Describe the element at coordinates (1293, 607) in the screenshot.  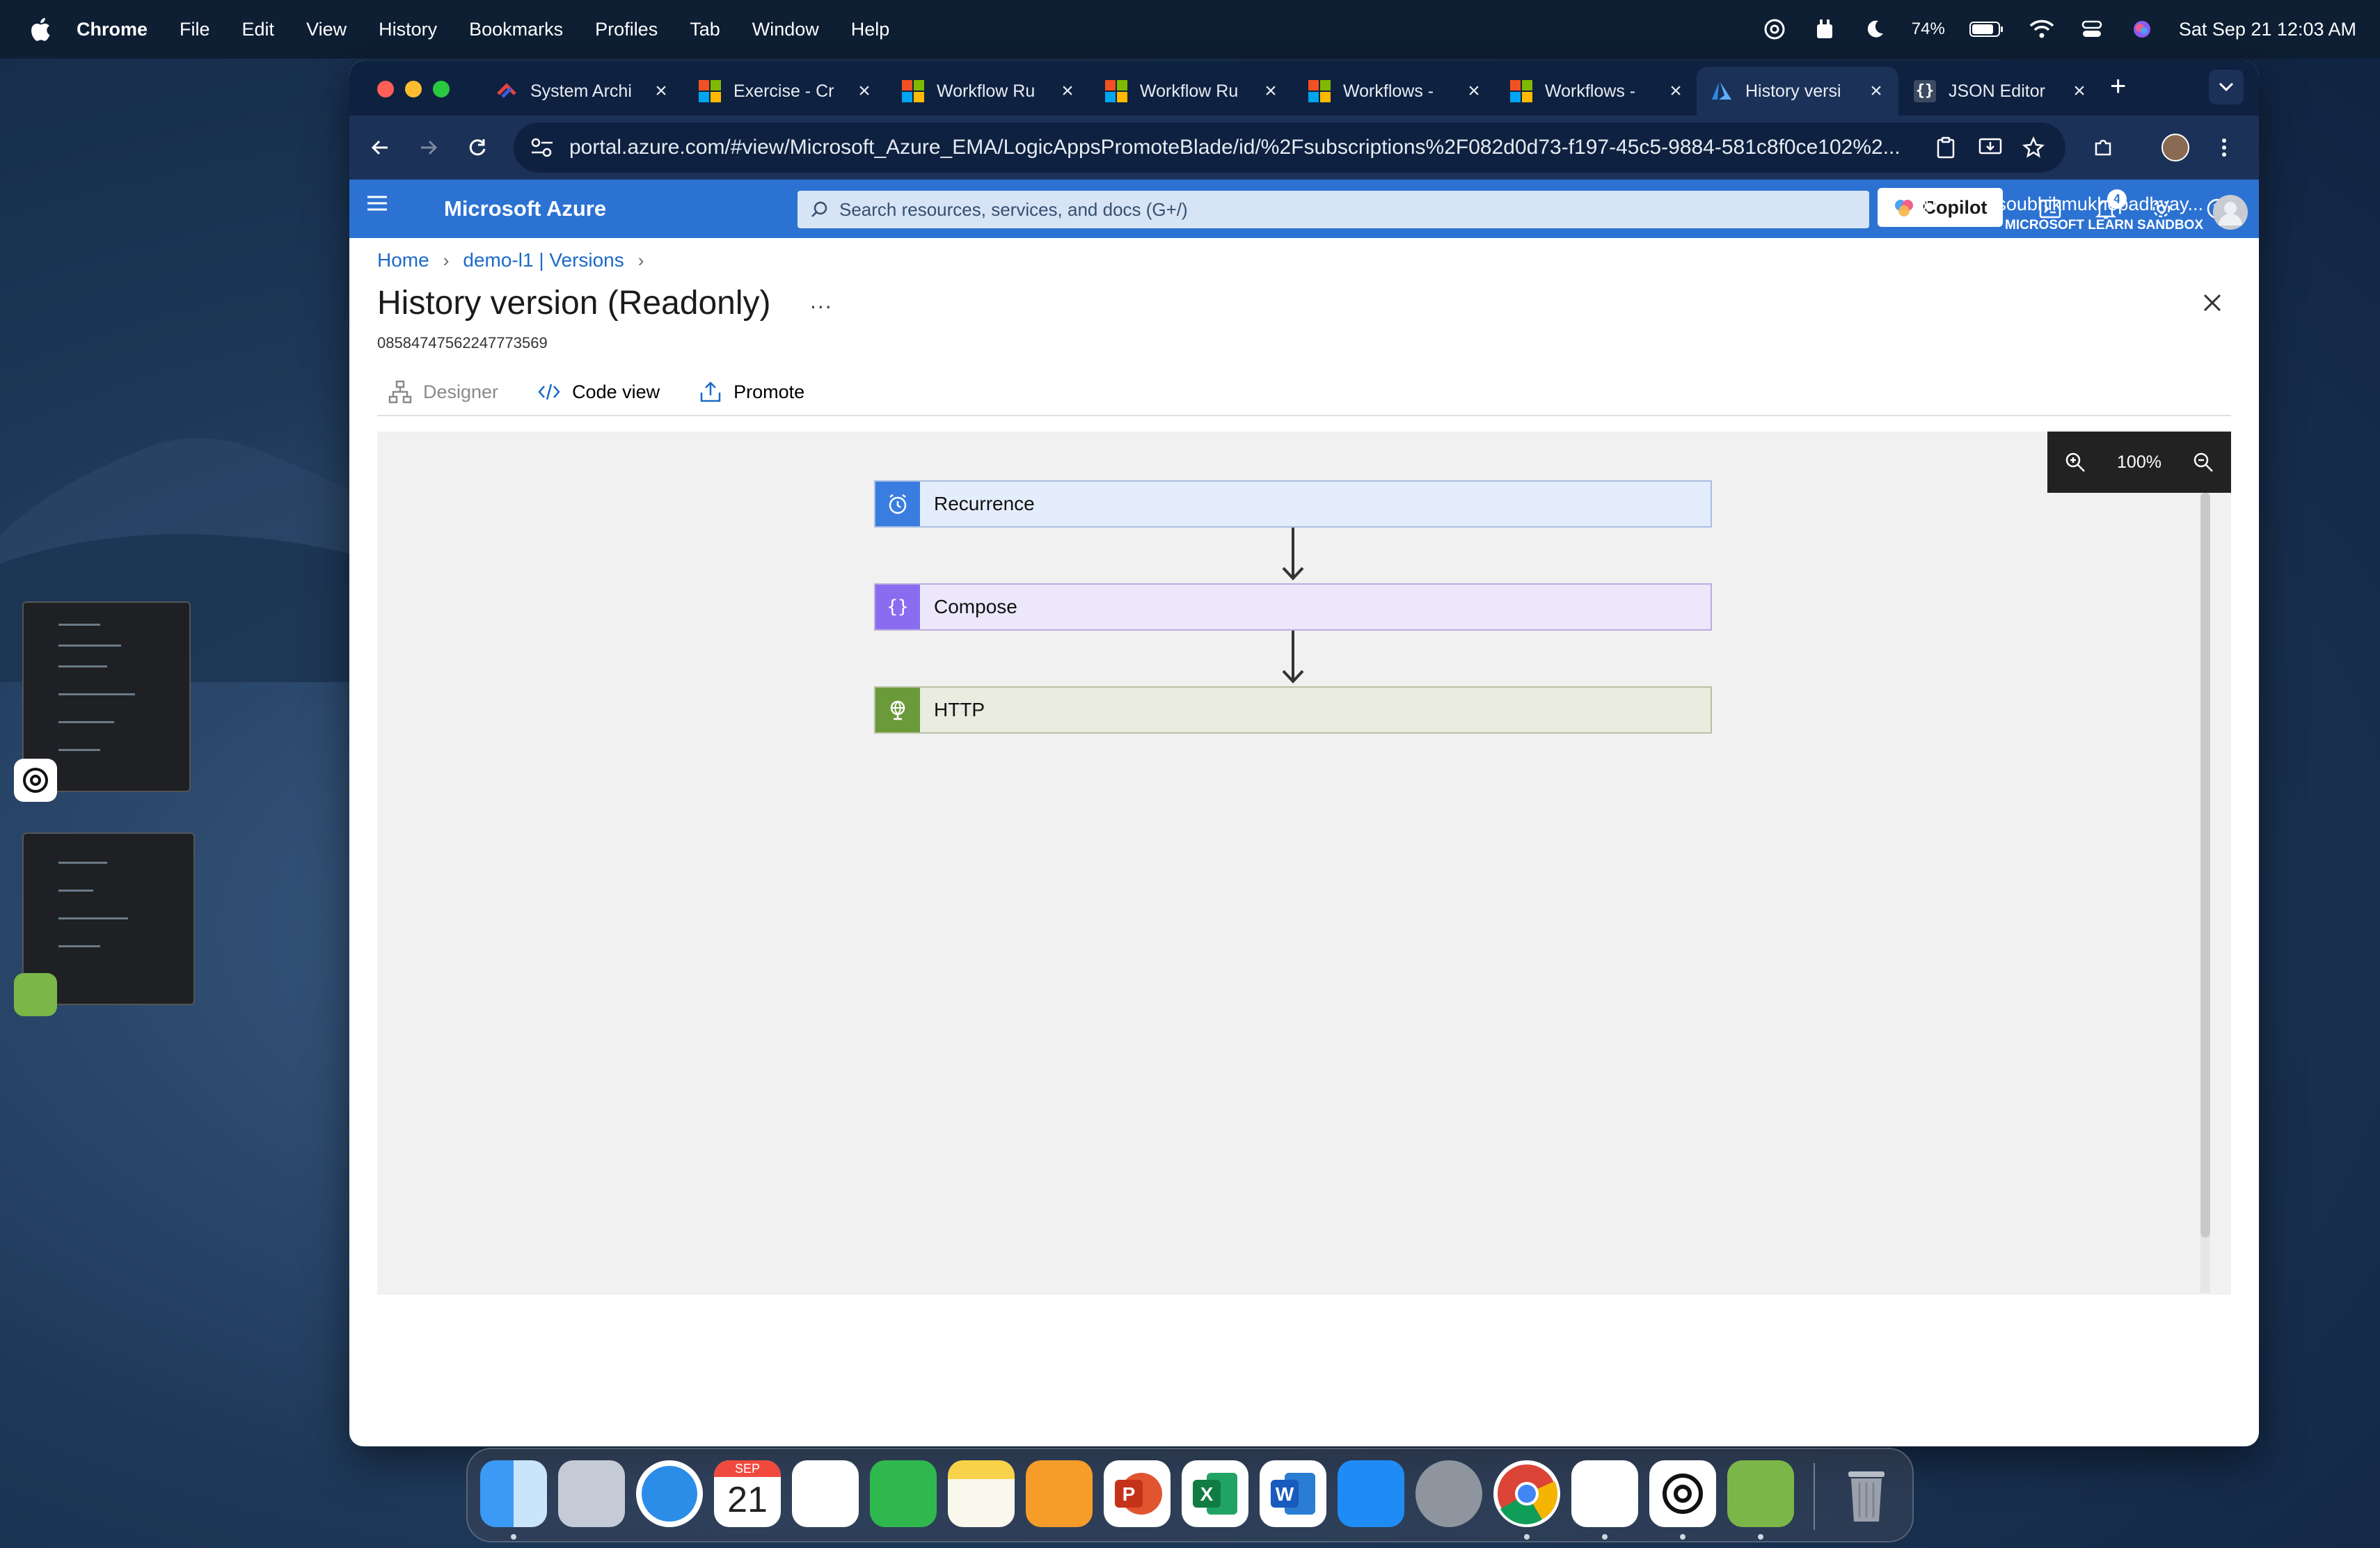
I see `workflow-node-compose: {} Compose` at that location.